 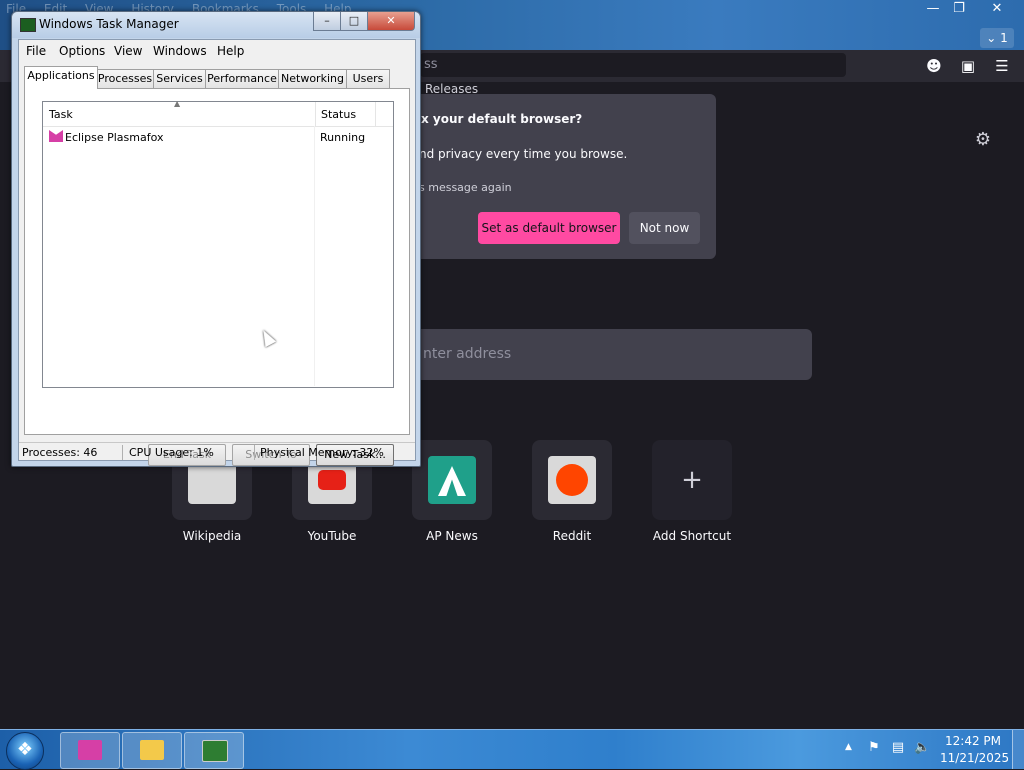 I want to click on close-button: ✕, so click(x=391, y=21).